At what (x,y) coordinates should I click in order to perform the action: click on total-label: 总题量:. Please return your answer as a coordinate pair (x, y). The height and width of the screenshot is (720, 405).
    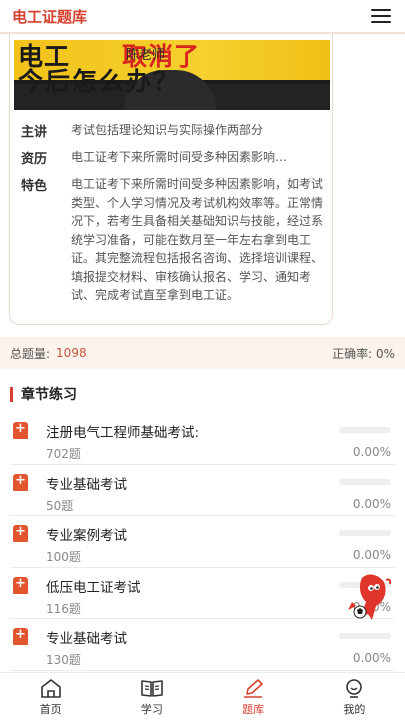
    Looking at the image, I should click on (30, 353).